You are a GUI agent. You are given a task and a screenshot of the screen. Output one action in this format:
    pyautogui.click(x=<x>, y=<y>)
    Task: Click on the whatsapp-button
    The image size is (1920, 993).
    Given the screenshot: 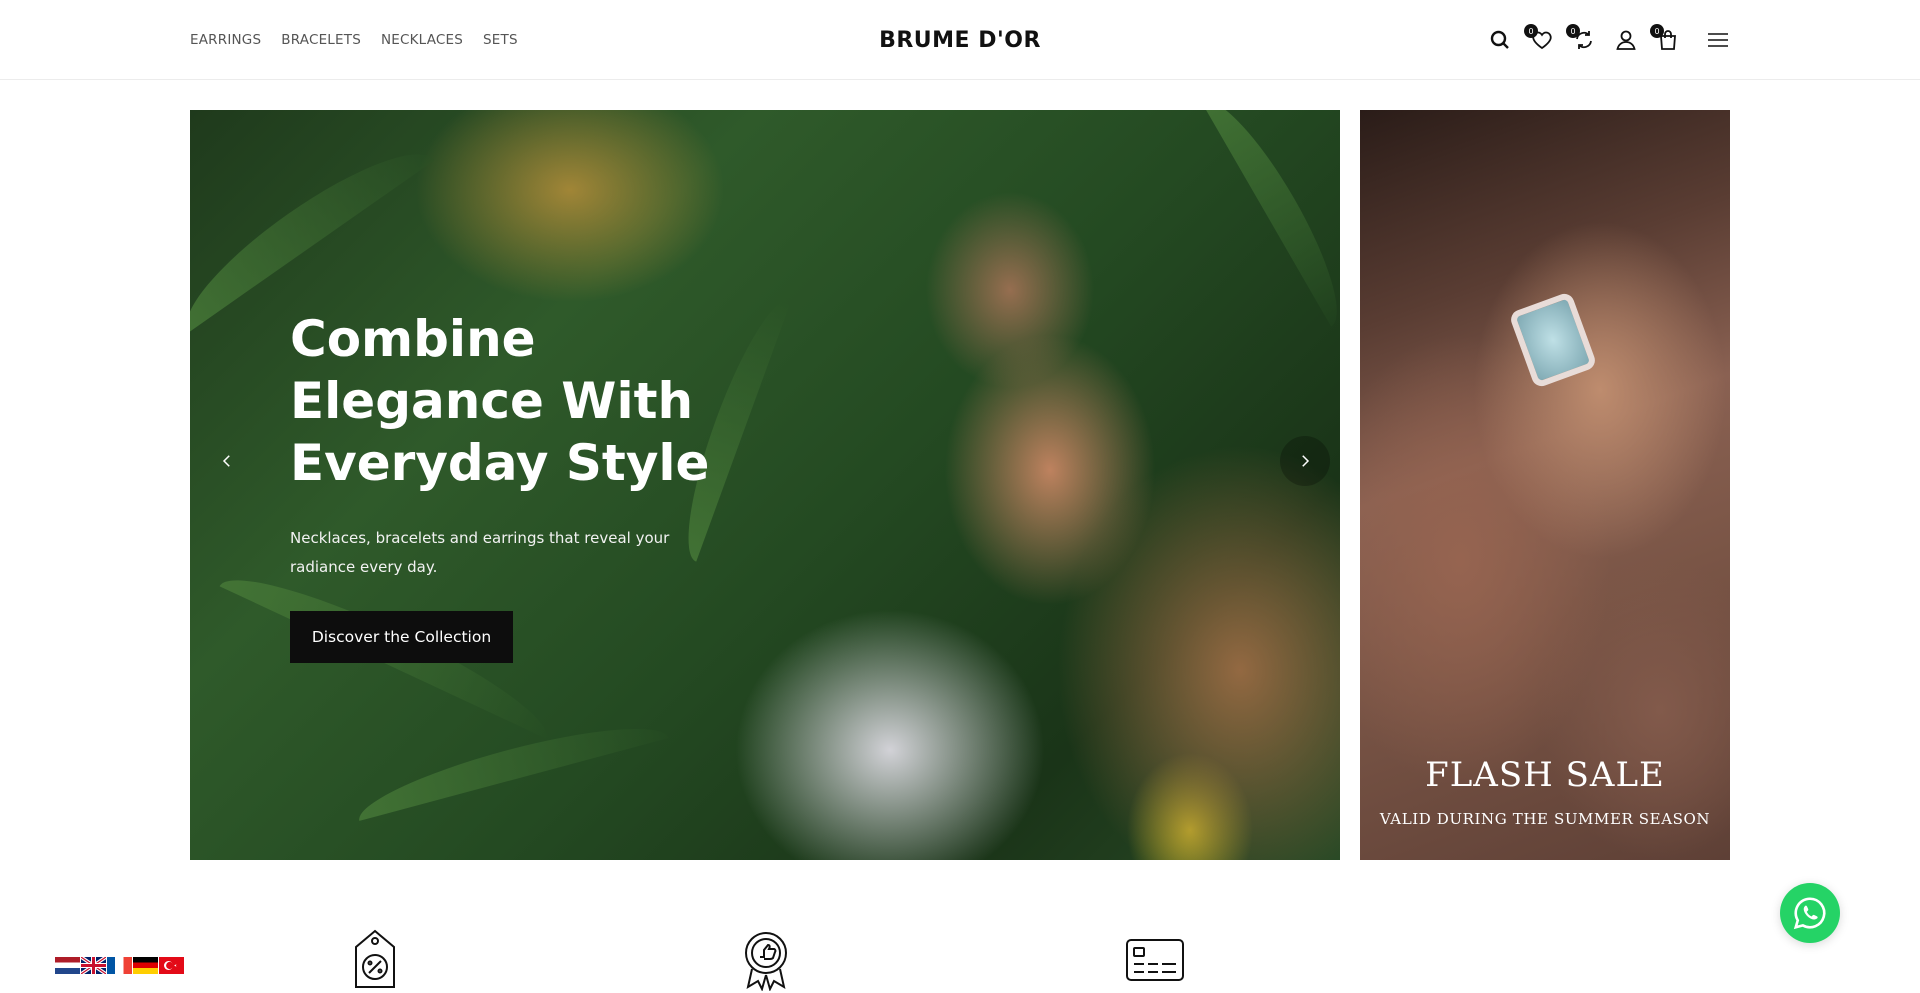 What is the action you would take?
    pyautogui.click(x=1810, y=913)
    